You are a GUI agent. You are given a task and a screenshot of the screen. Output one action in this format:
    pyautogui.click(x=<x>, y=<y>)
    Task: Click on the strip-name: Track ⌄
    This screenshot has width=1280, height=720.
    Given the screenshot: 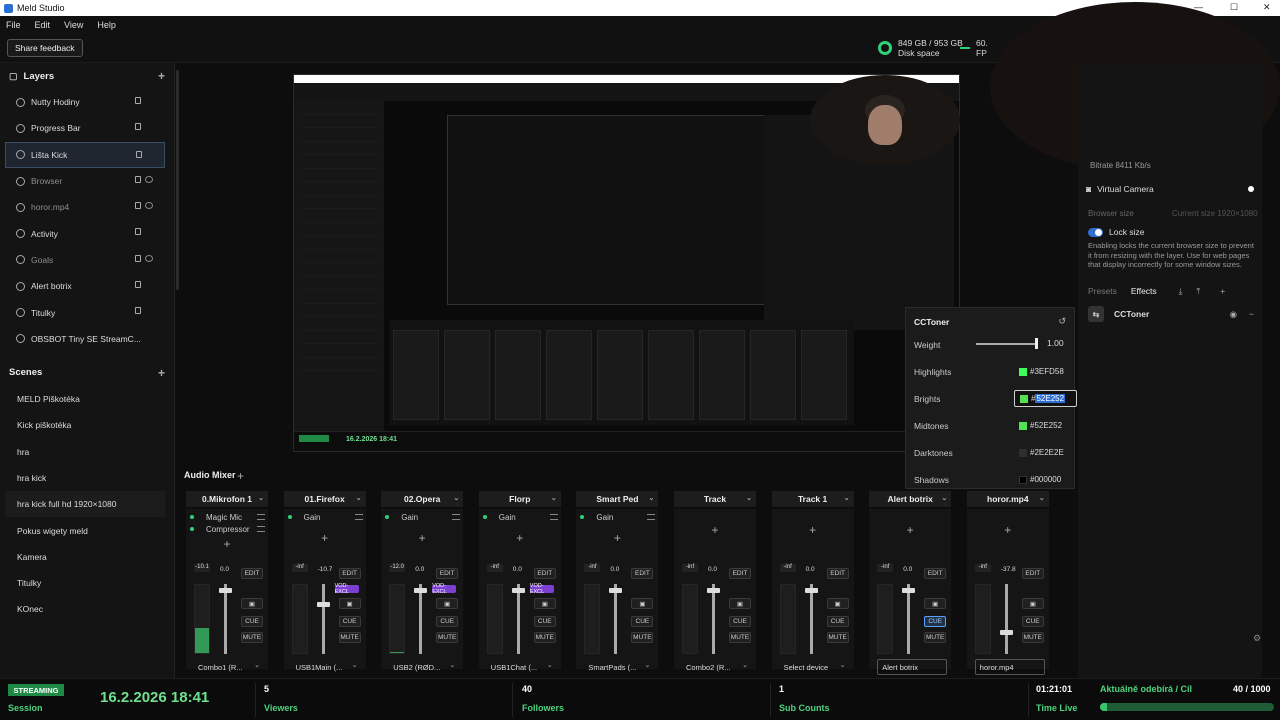 What is the action you would take?
    pyautogui.click(x=715, y=499)
    